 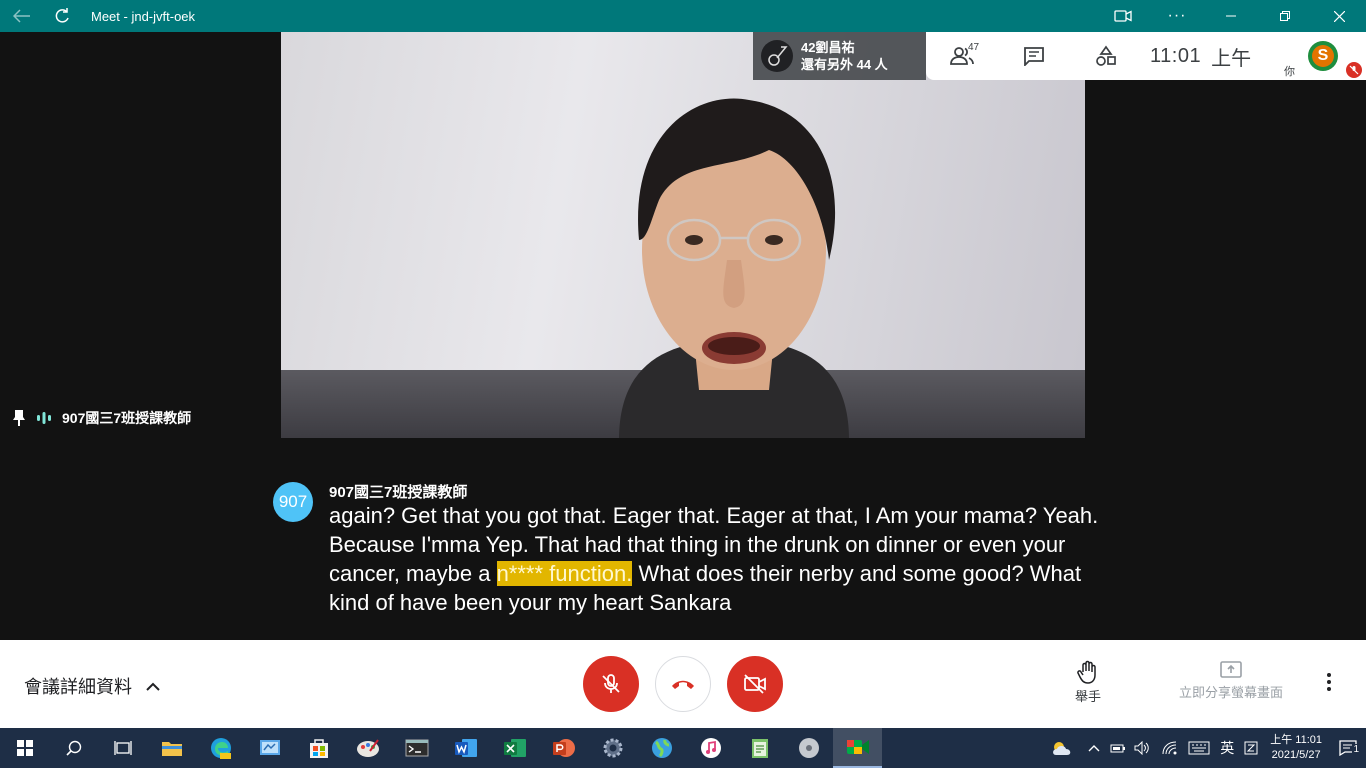 I want to click on back-button, so click(x=22, y=16).